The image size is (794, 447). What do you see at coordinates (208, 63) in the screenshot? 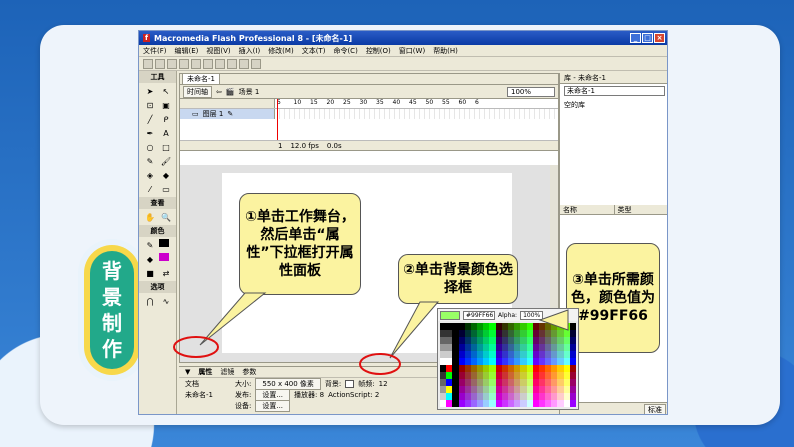
I see `copy-icon` at bounding box center [208, 63].